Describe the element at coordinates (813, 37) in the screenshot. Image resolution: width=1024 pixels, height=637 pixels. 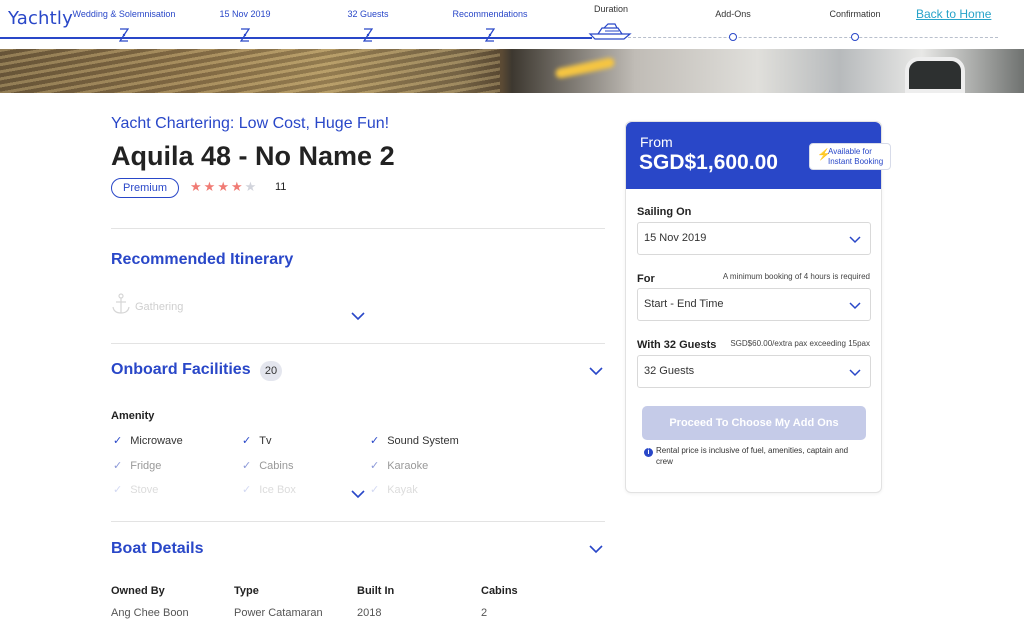
I see `progress-track-remaining` at that location.